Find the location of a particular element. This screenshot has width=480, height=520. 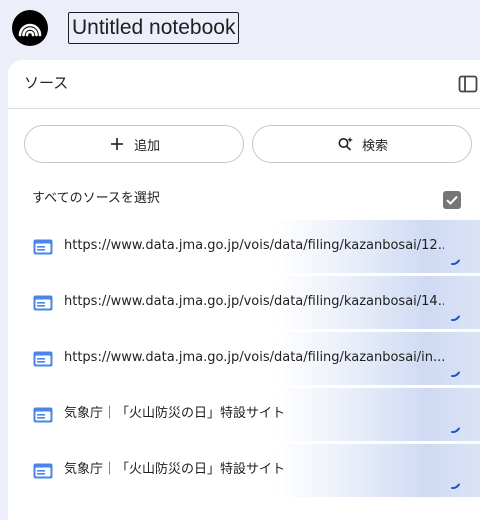

plus-icon is located at coordinates (117, 144).